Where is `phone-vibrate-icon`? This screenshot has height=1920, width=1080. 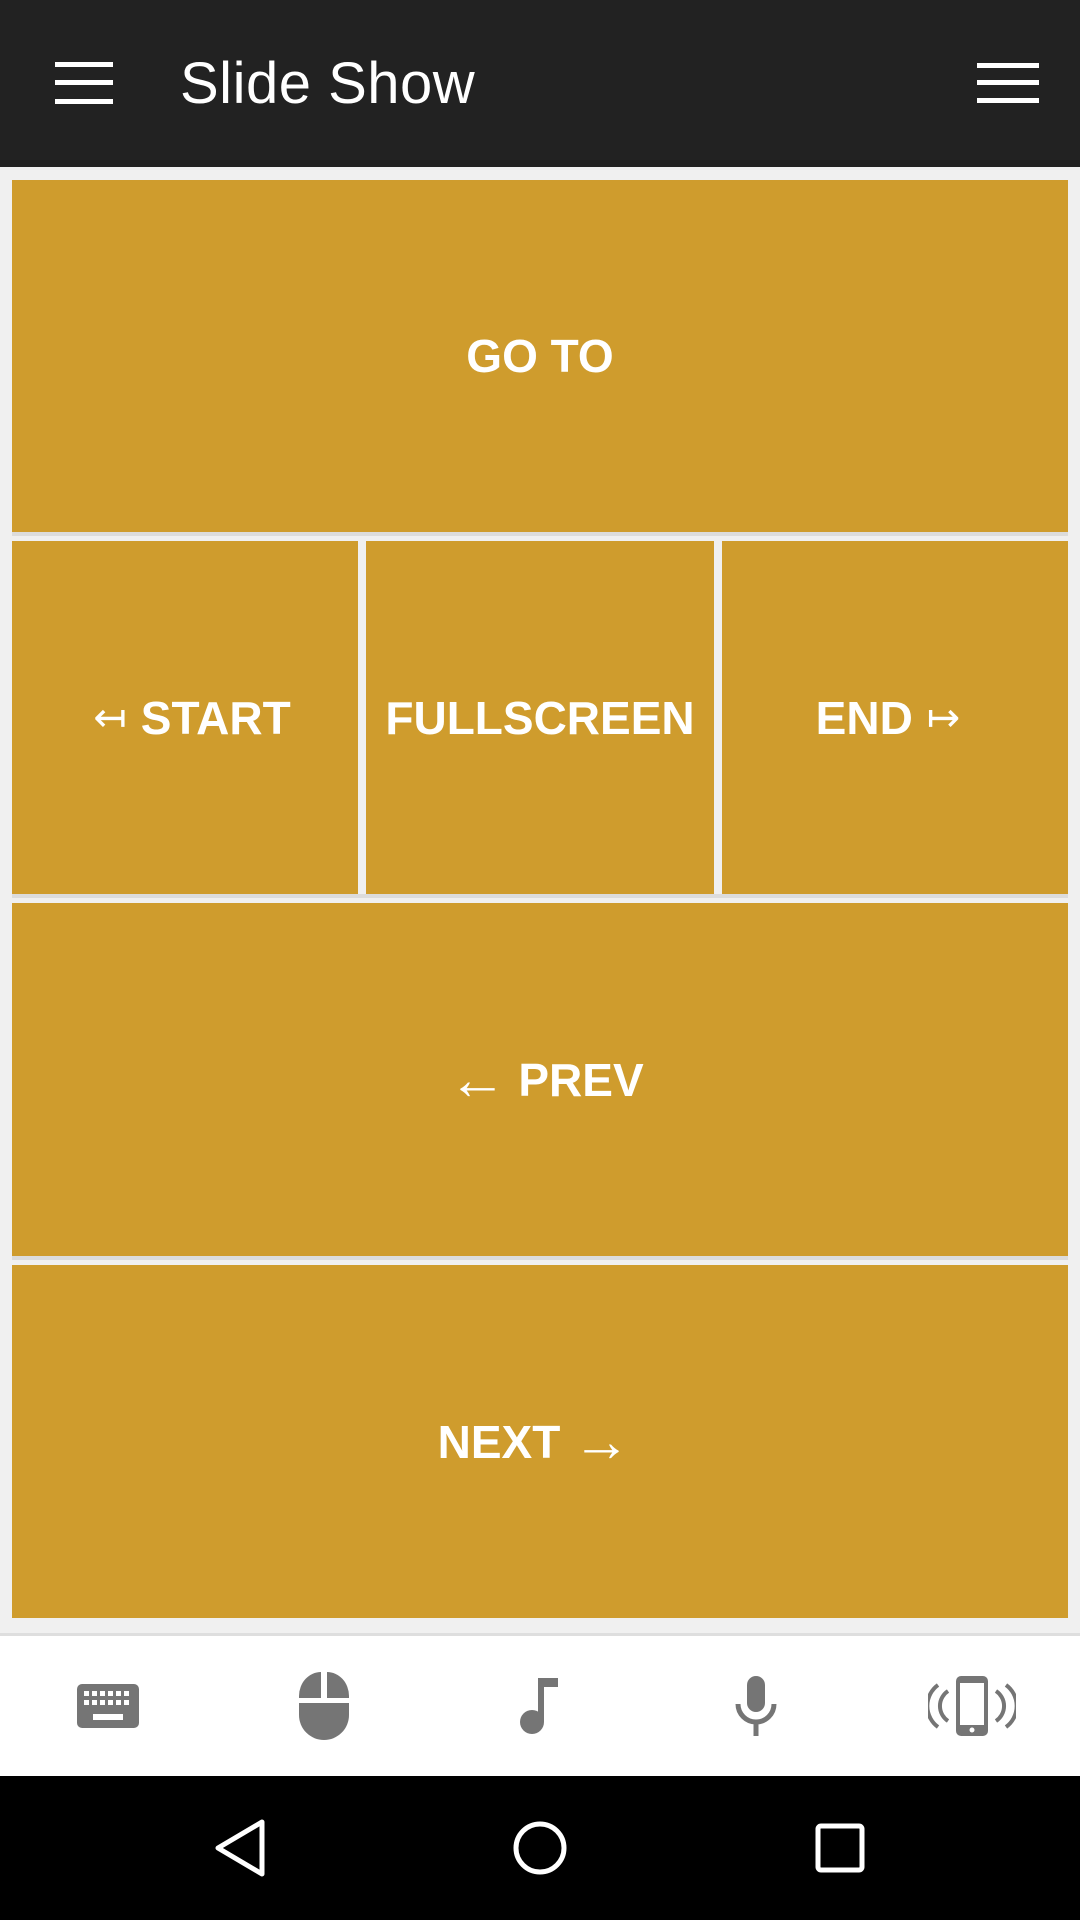 phone-vibrate-icon is located at coordinates (972, 1706).